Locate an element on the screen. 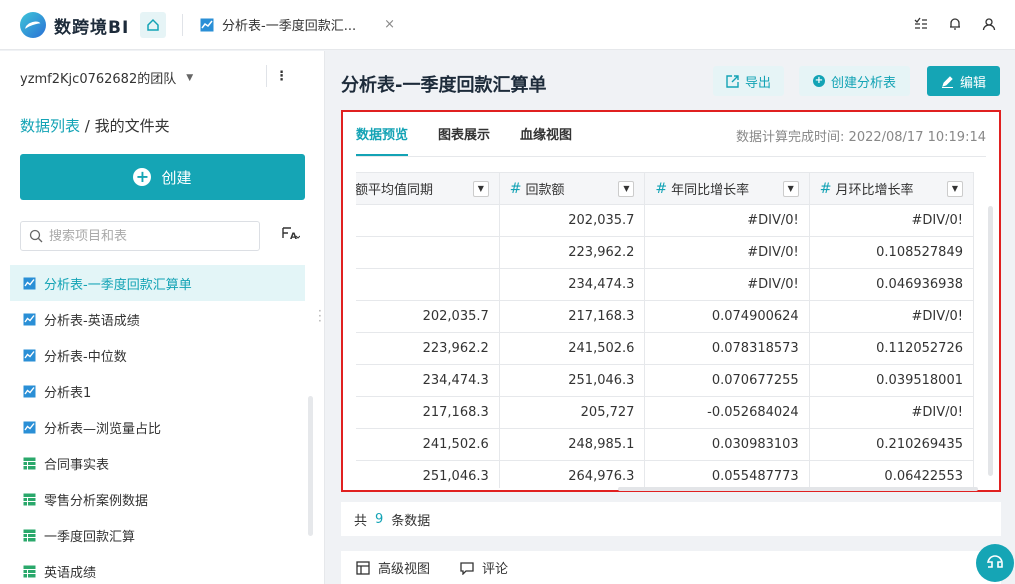  more-menu-icon: ⋮ is located at coordinates (281, 76).